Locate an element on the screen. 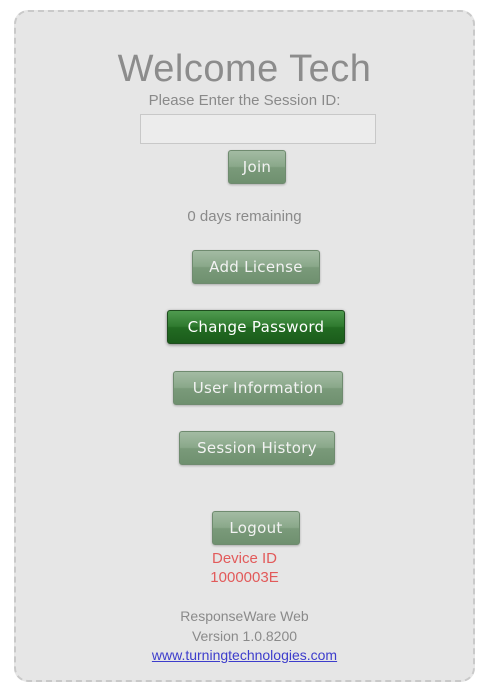  add-license-button: Add License is located at coordinates (256, 267).